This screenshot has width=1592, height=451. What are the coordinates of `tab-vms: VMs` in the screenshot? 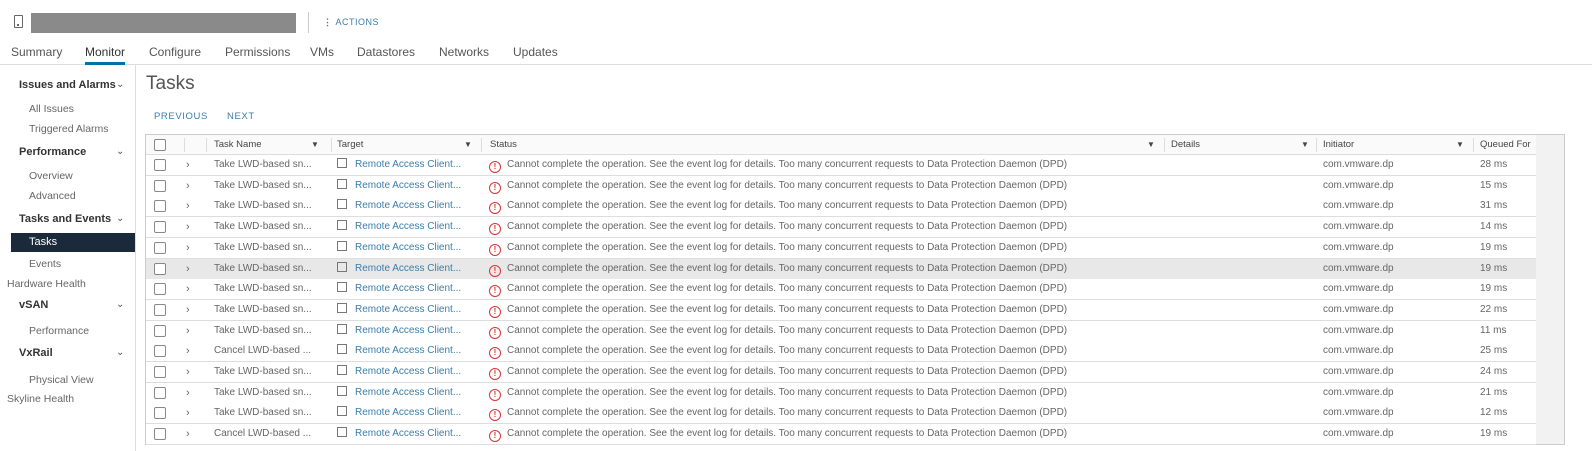 It's located at (322, 55).